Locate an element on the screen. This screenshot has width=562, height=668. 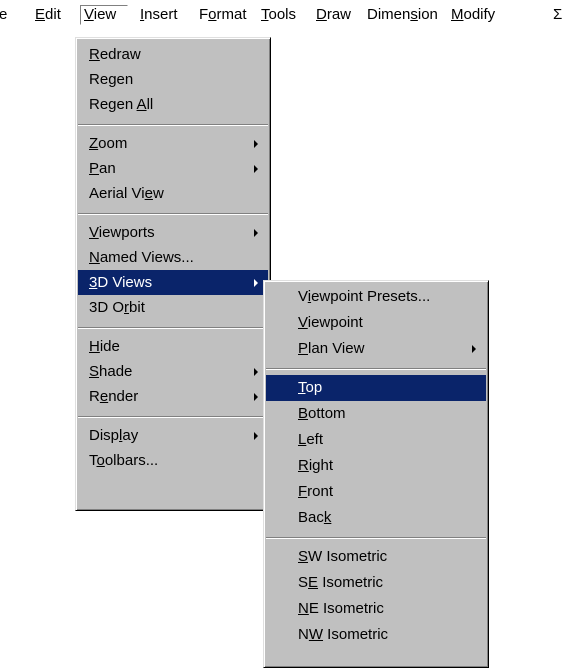
menubar-tools: Tools is located at coordinates (278, 15).